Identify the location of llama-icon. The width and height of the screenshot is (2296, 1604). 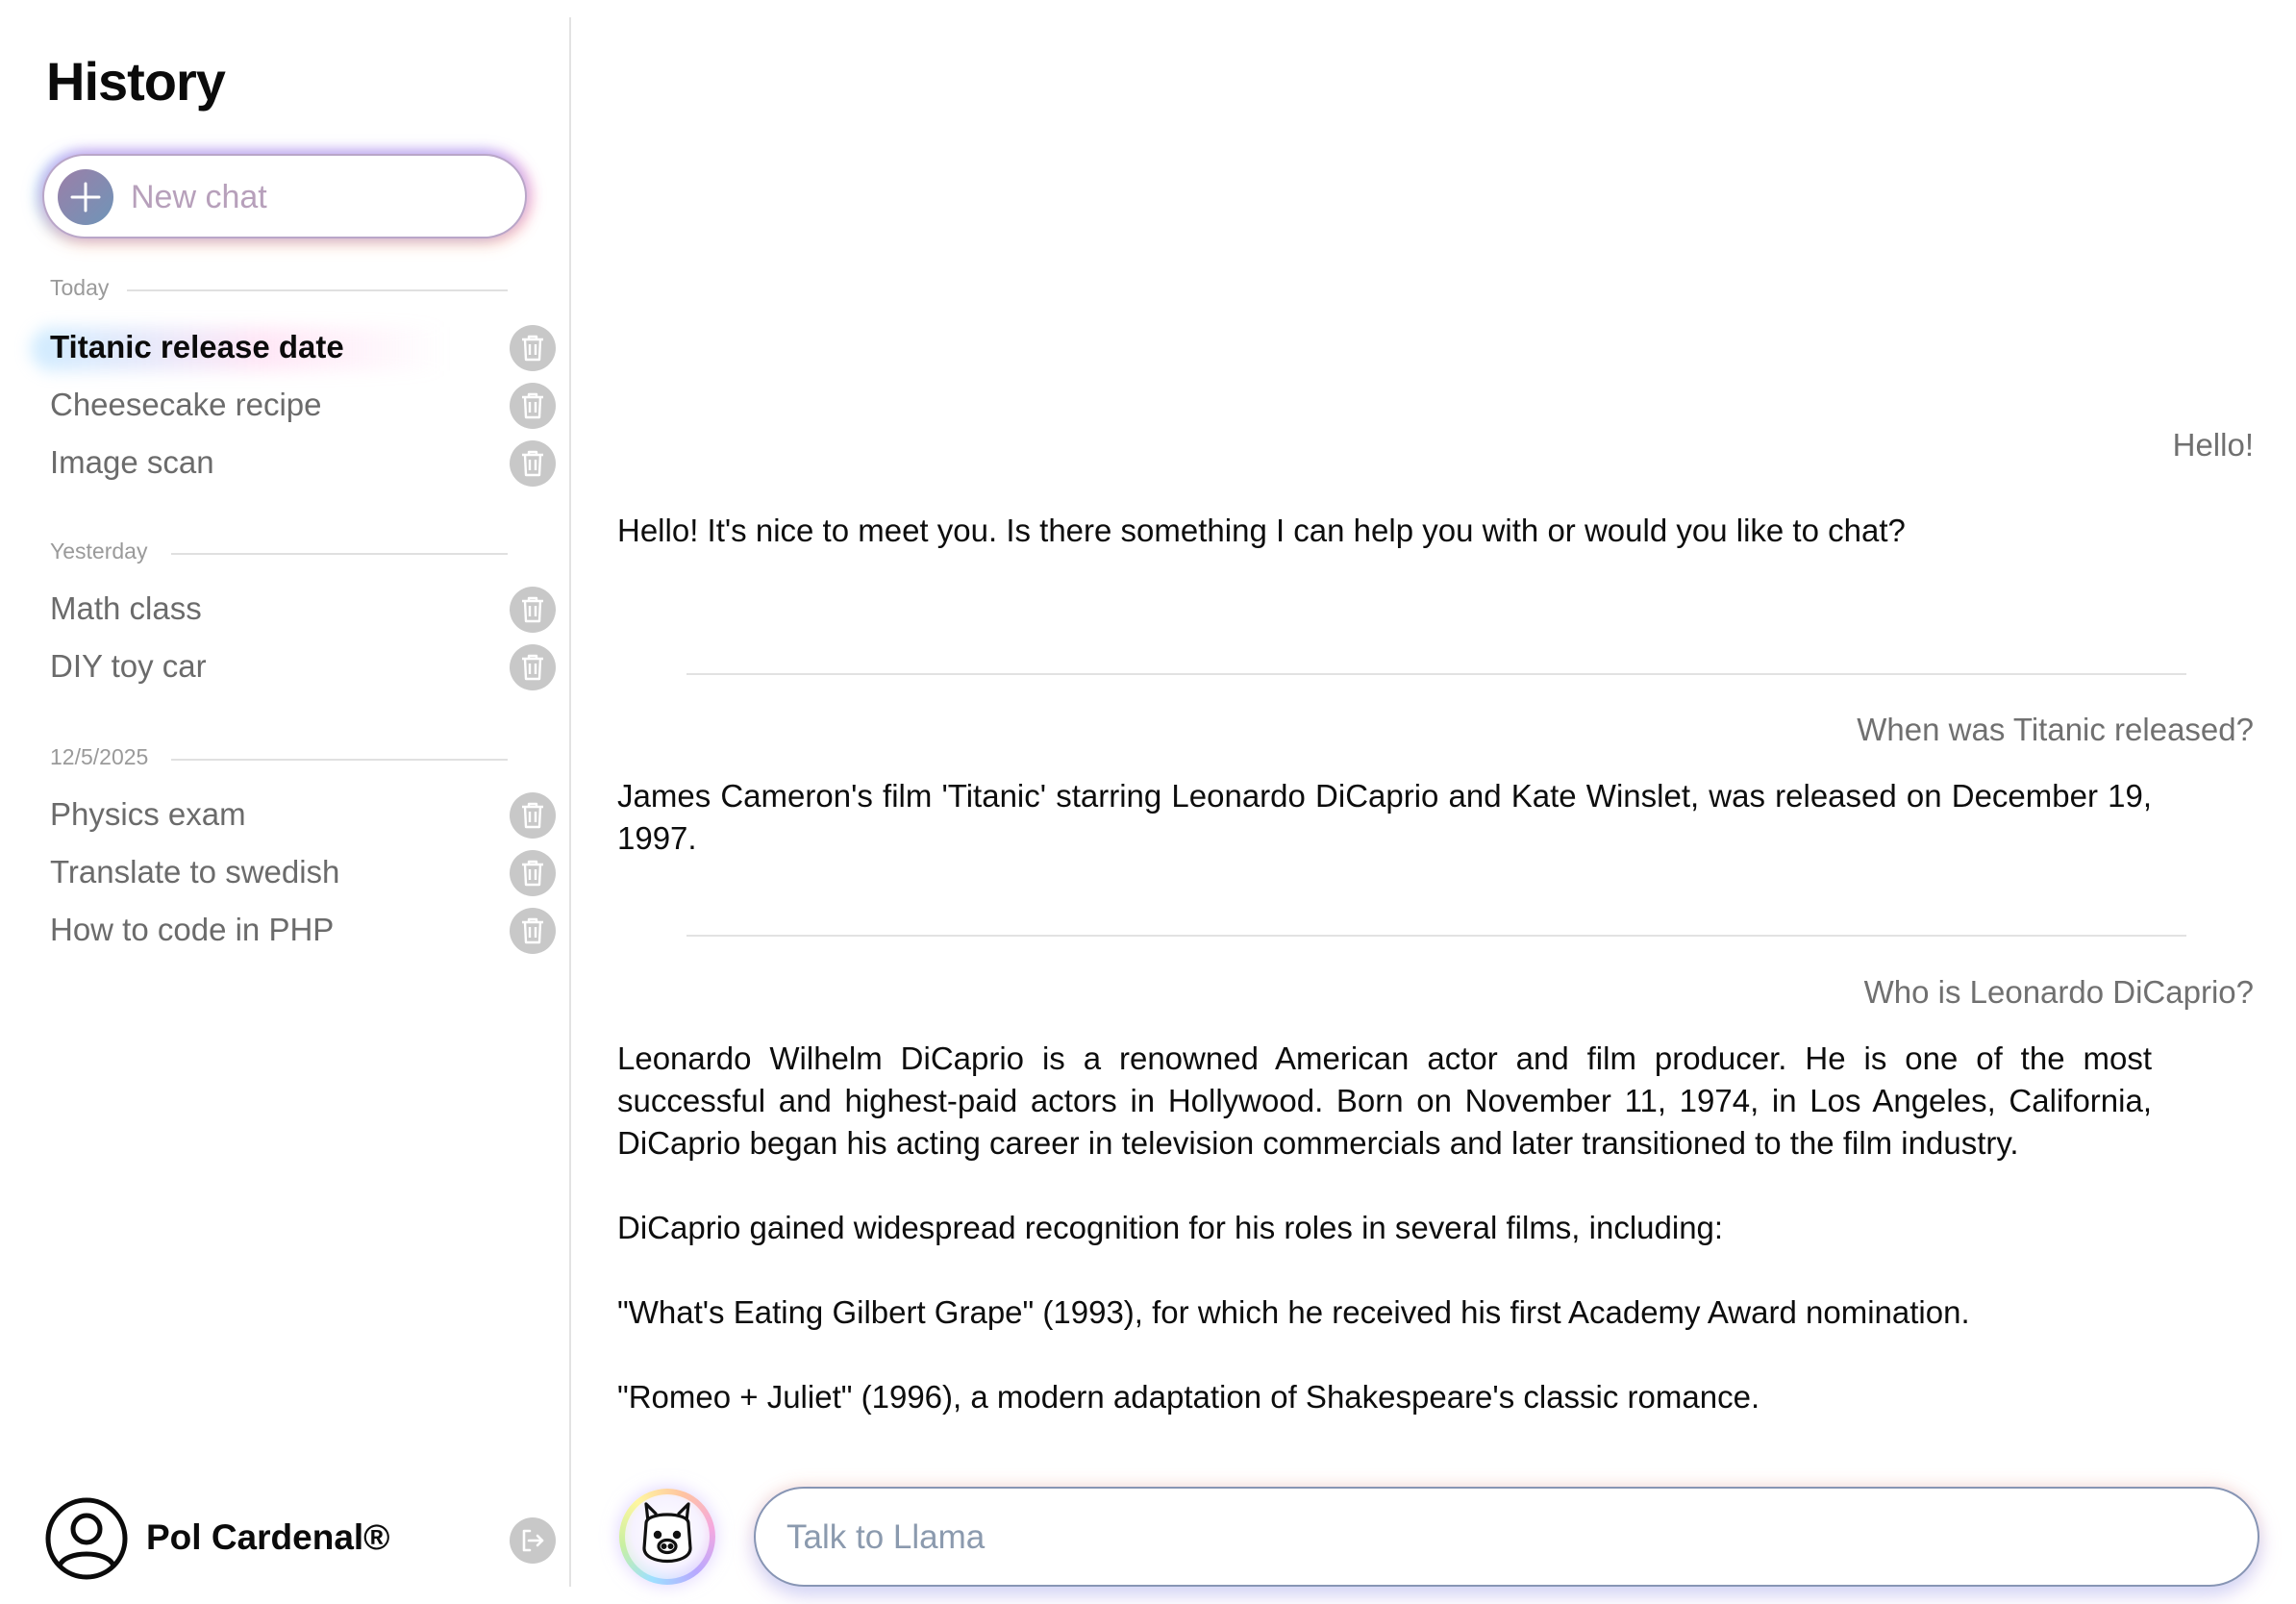
(667, 1533).